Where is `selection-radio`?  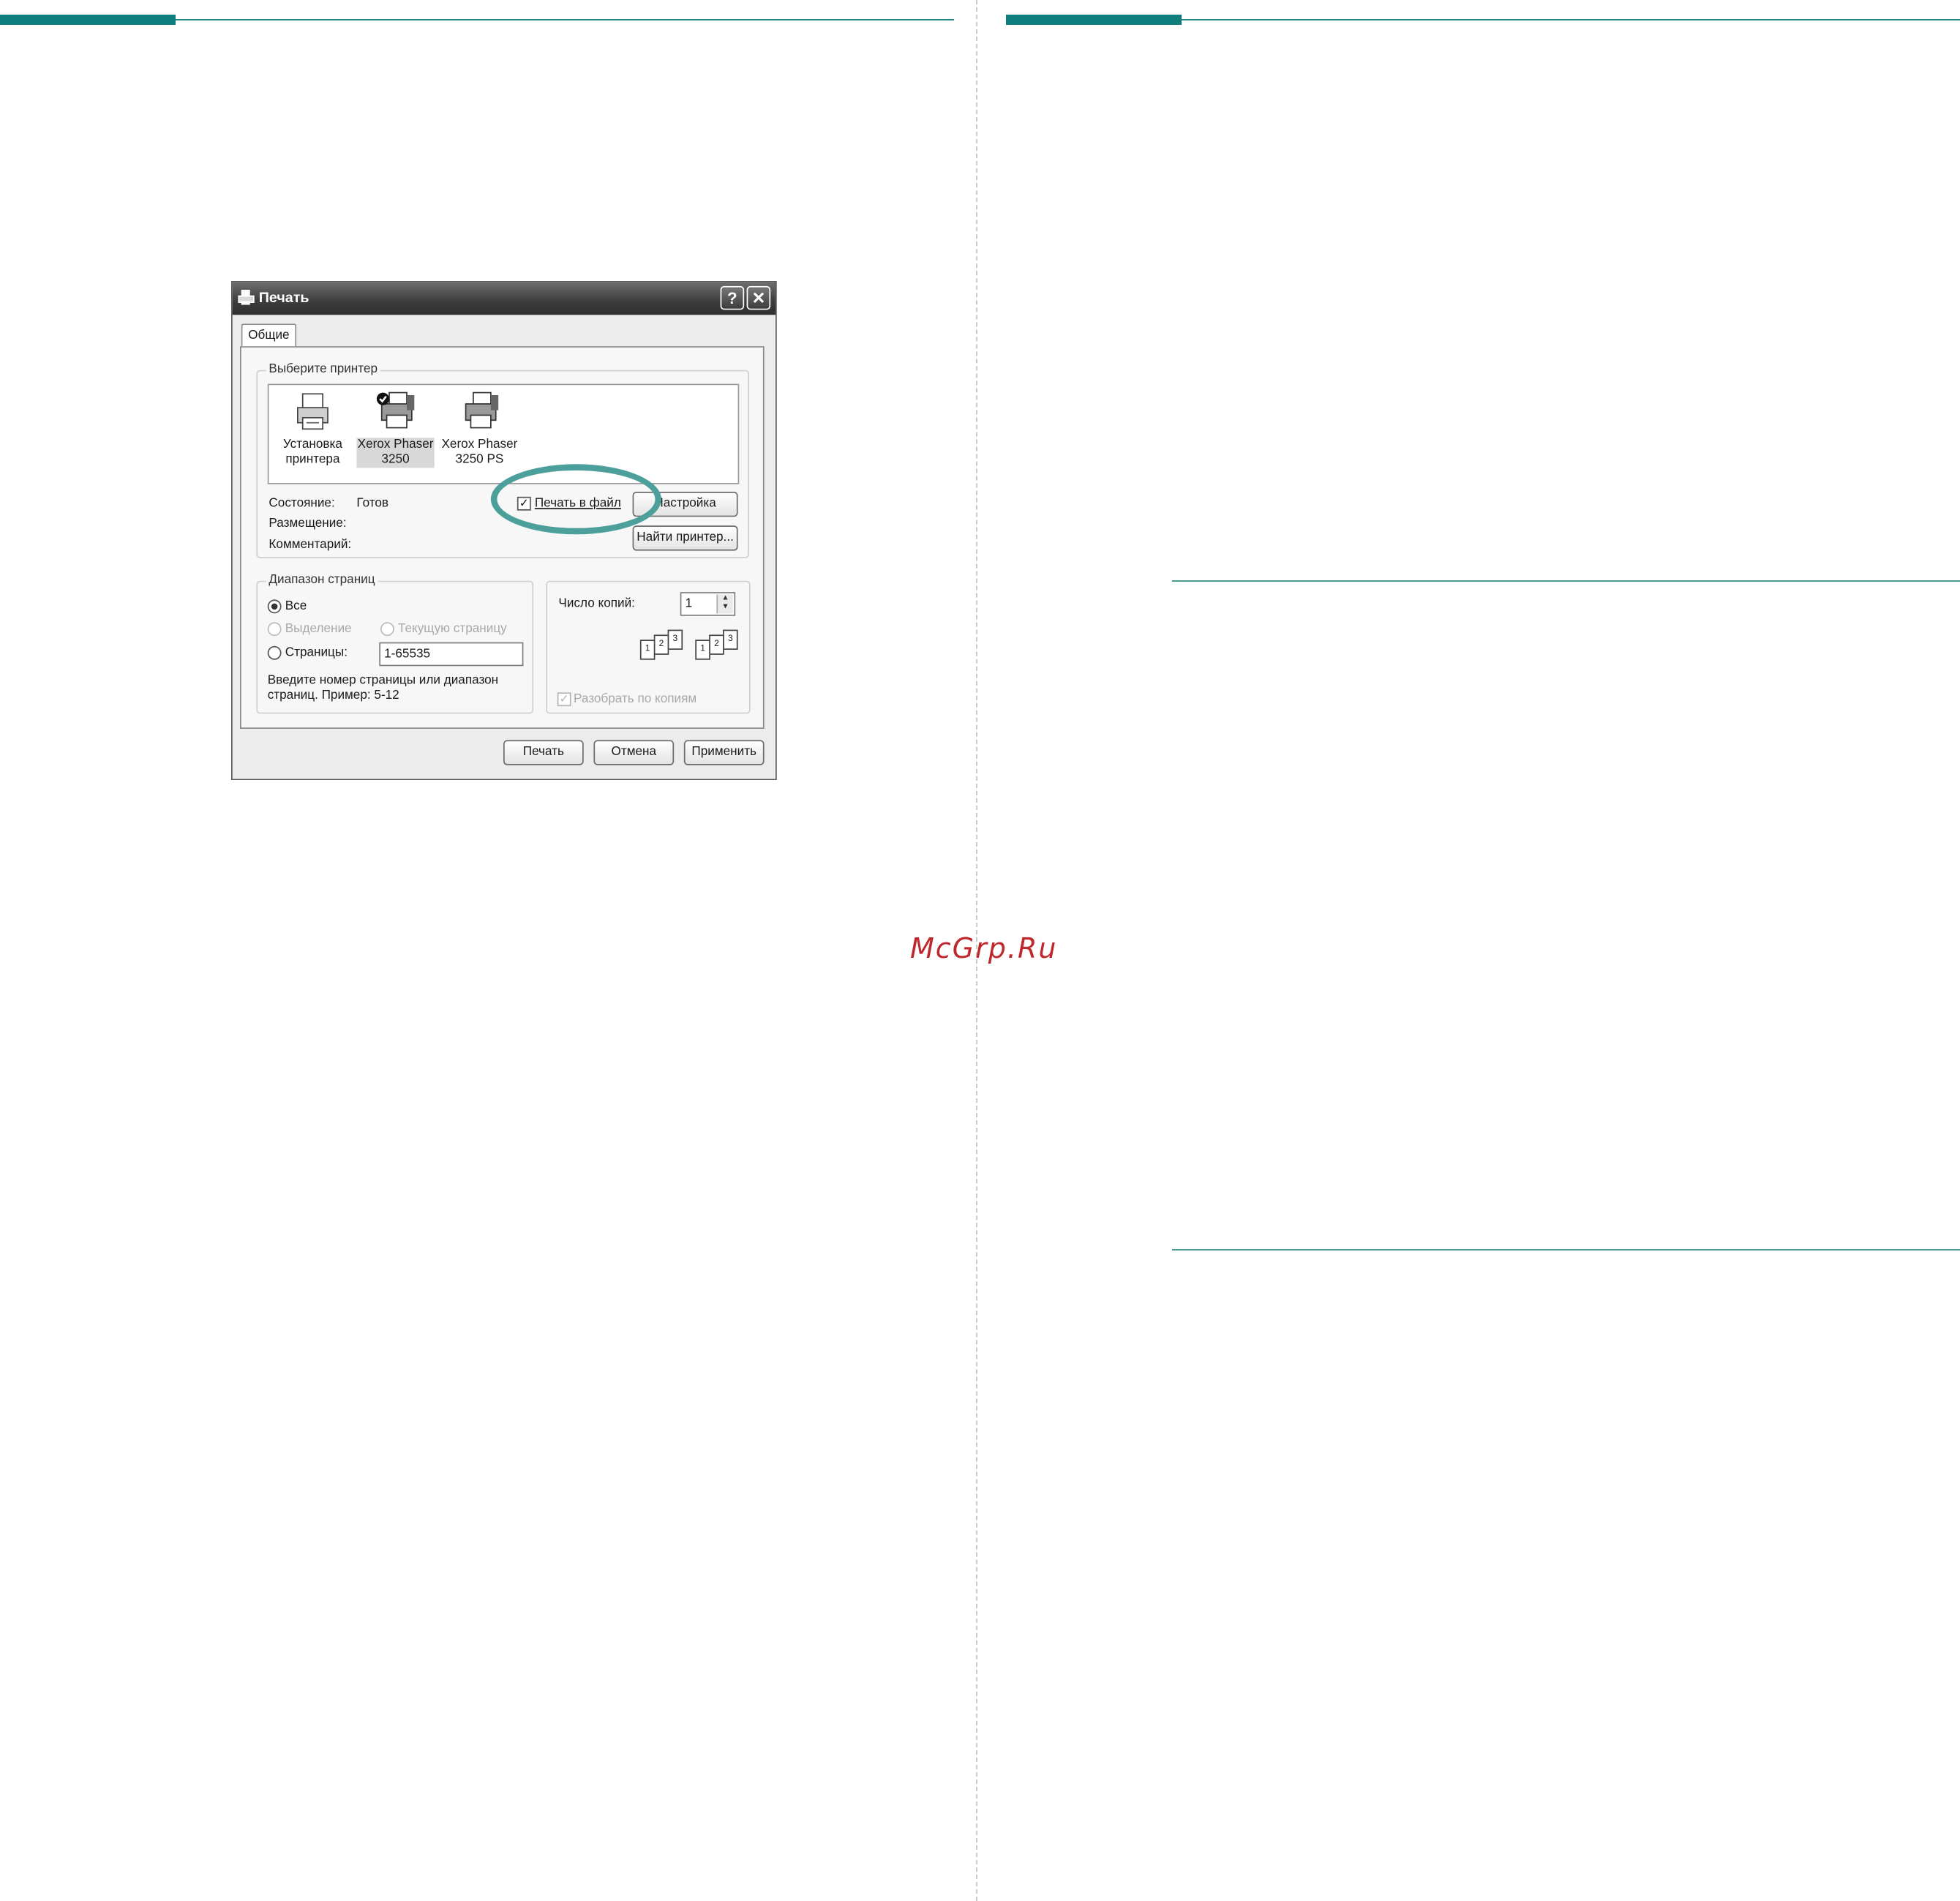 selection-radio is located at coordinates (274, 629).